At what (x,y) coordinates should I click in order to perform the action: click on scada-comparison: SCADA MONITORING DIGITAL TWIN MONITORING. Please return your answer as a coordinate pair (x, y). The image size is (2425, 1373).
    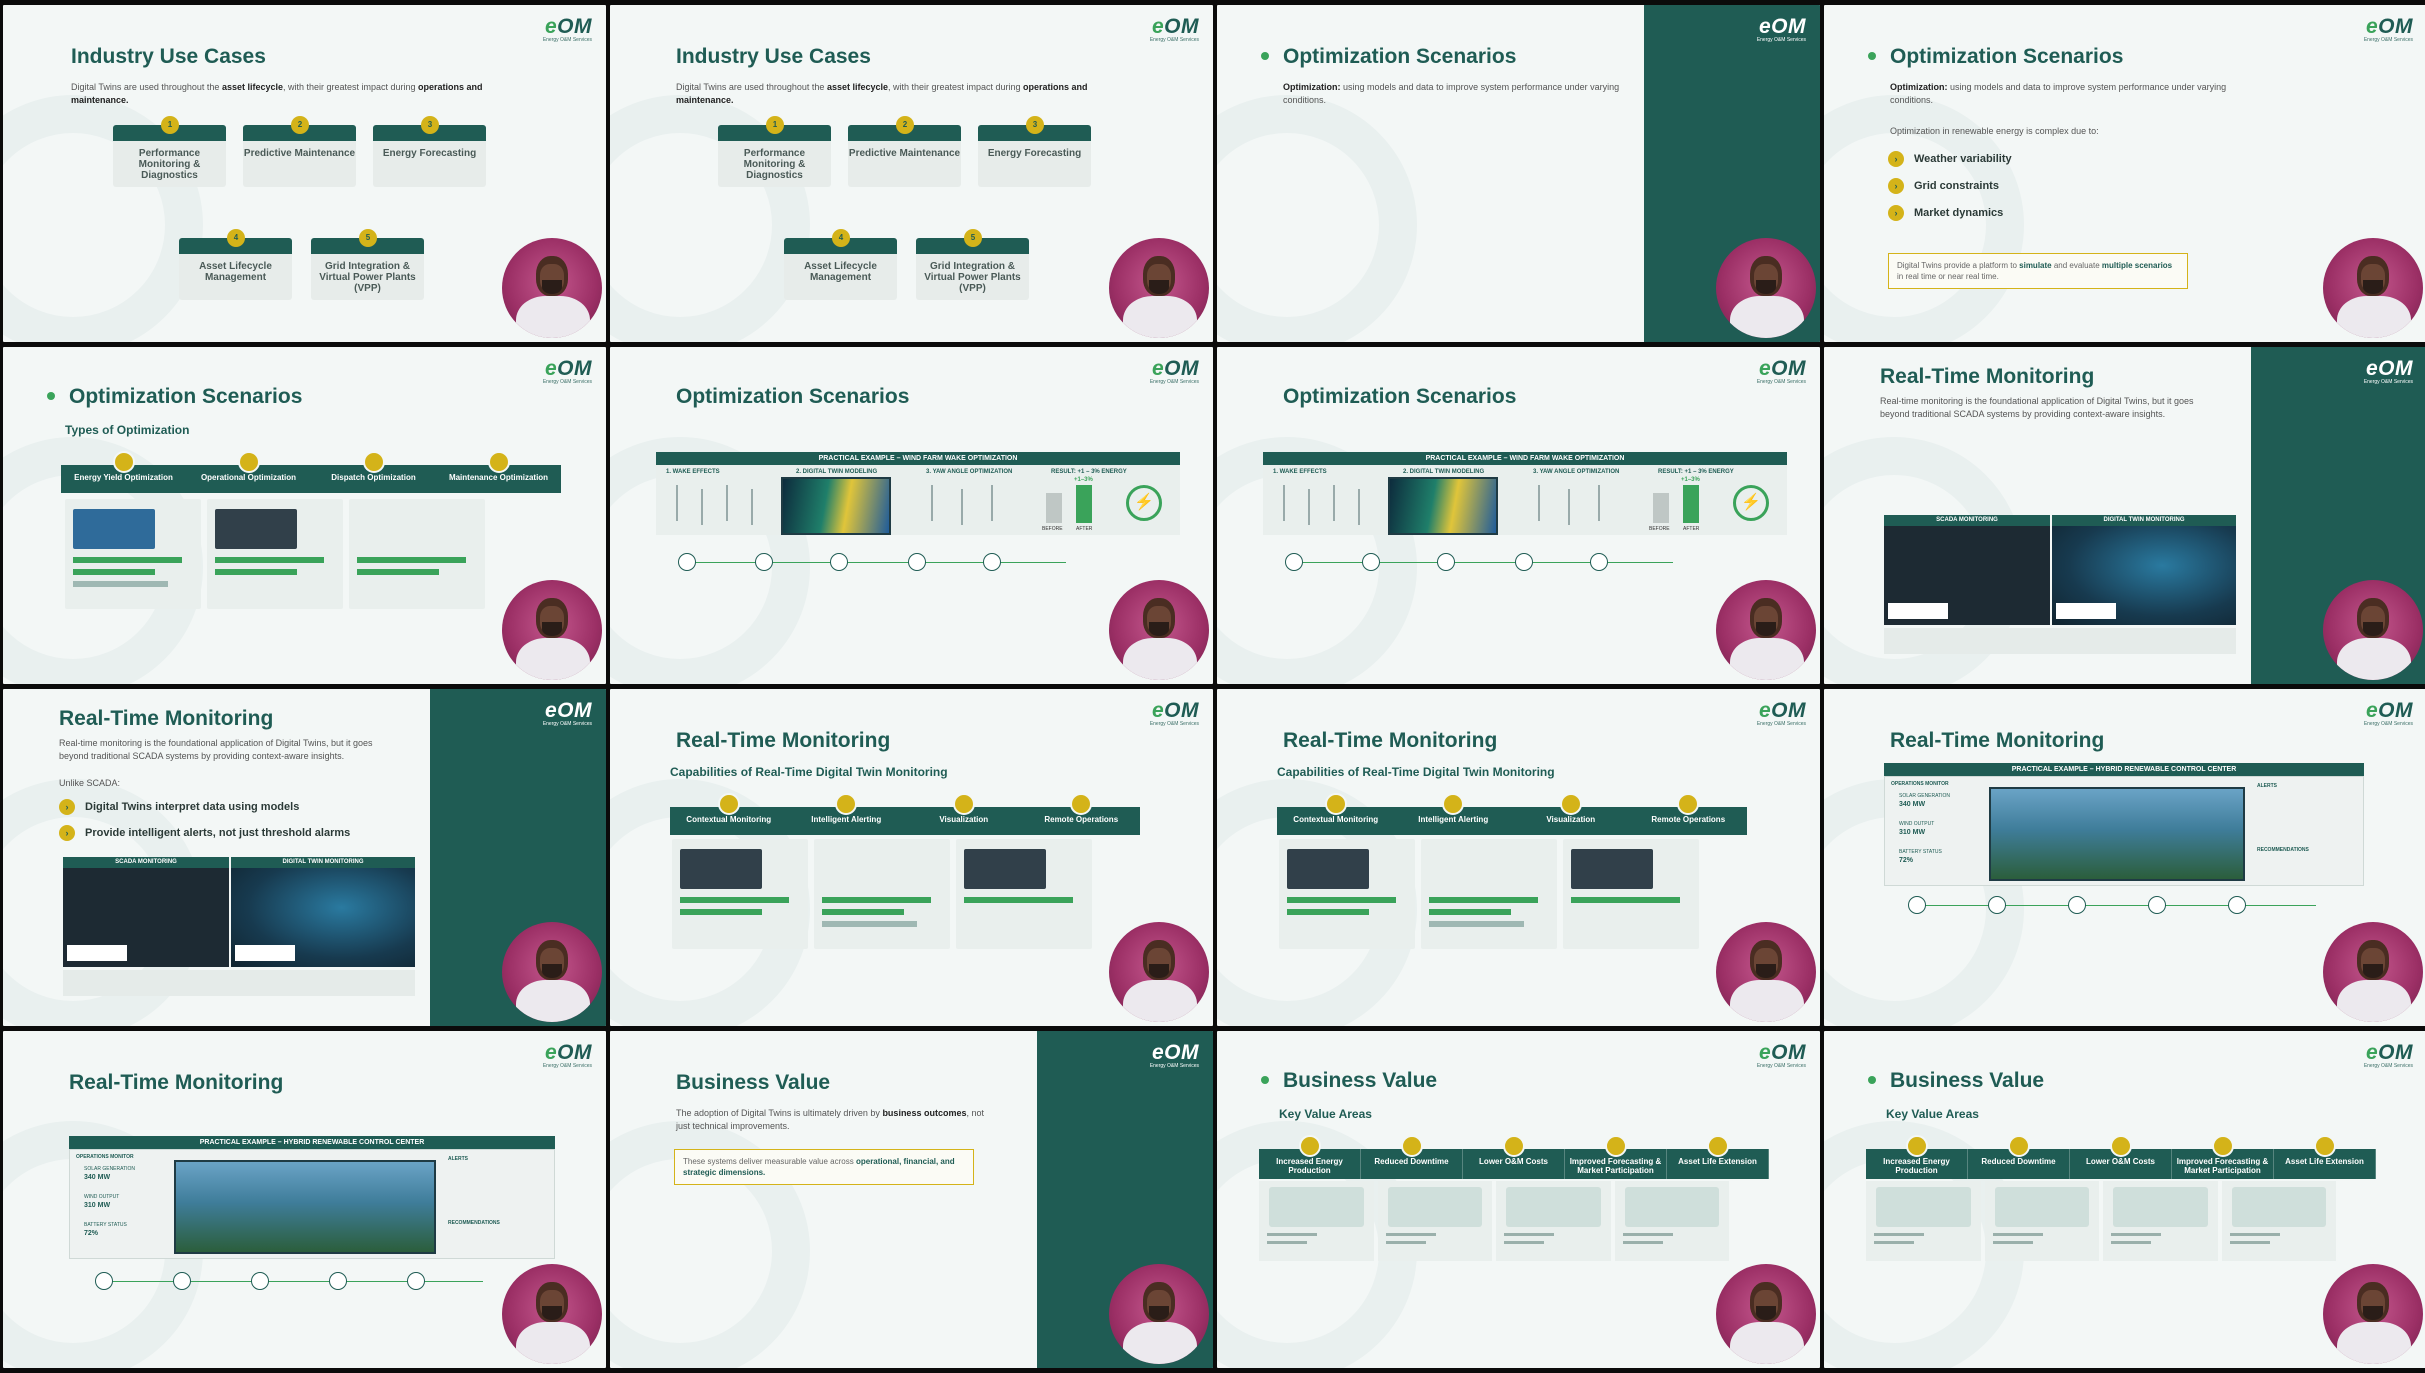
    Looking at the image, I should click on (239, 912).